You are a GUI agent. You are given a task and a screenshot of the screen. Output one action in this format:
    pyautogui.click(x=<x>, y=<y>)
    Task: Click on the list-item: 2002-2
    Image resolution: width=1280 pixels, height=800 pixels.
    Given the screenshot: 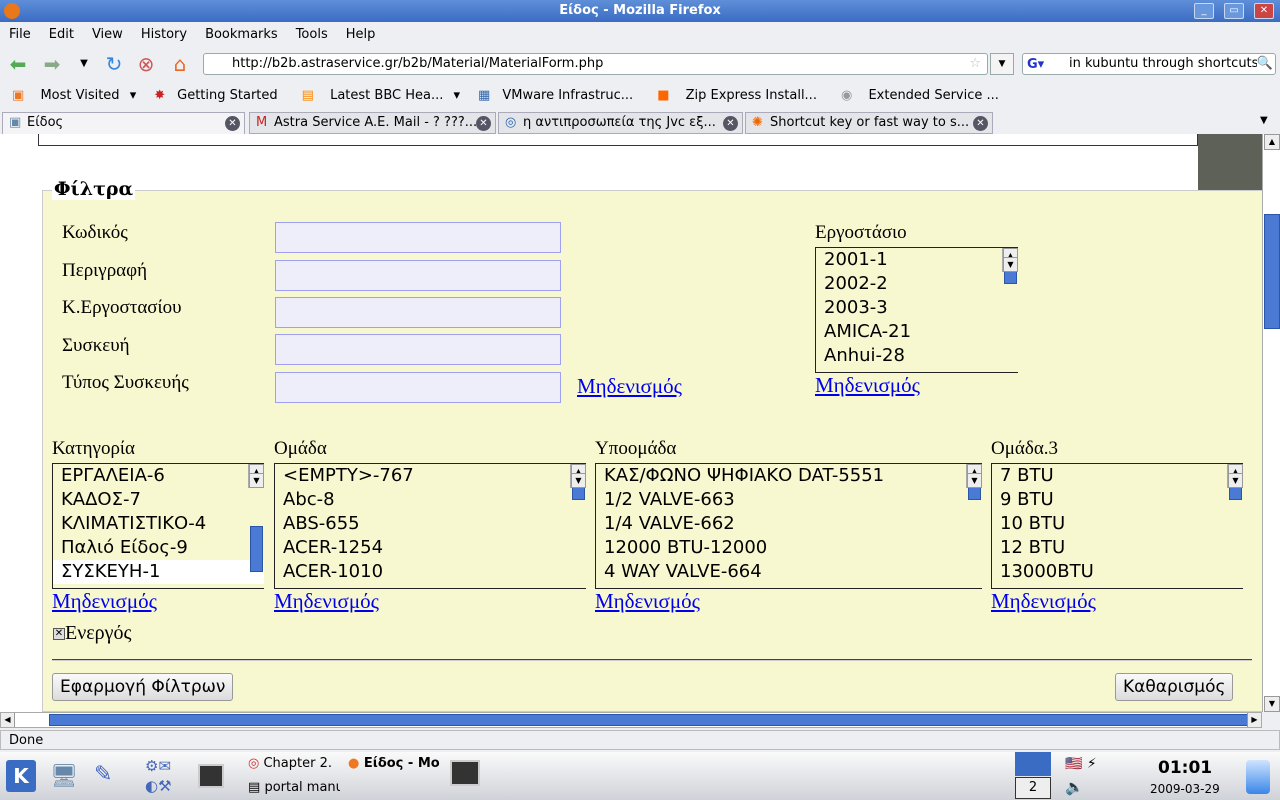 What is the action you would take?
    pyautogui.click(x=917, y=284)
    